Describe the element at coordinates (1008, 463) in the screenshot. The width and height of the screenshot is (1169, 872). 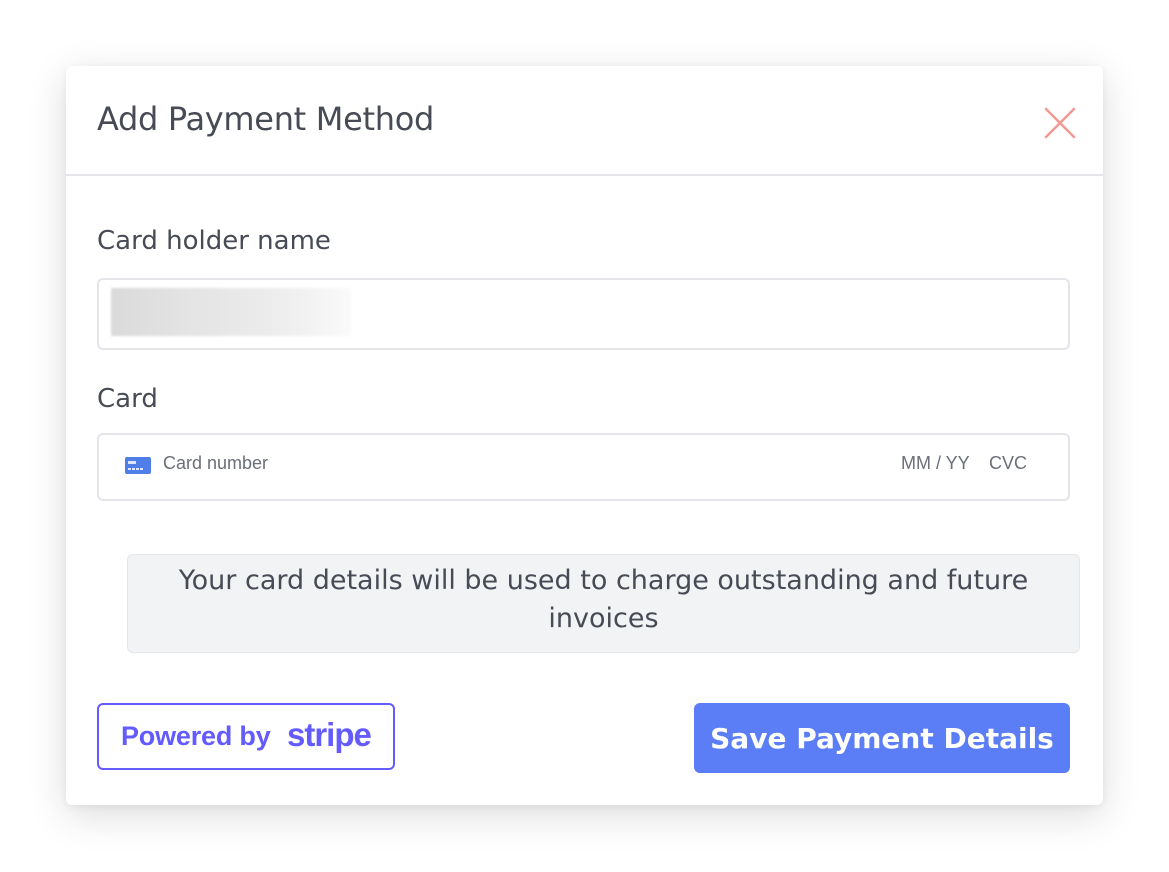
I see `card-cvc-placeholder: CVC` at that location.